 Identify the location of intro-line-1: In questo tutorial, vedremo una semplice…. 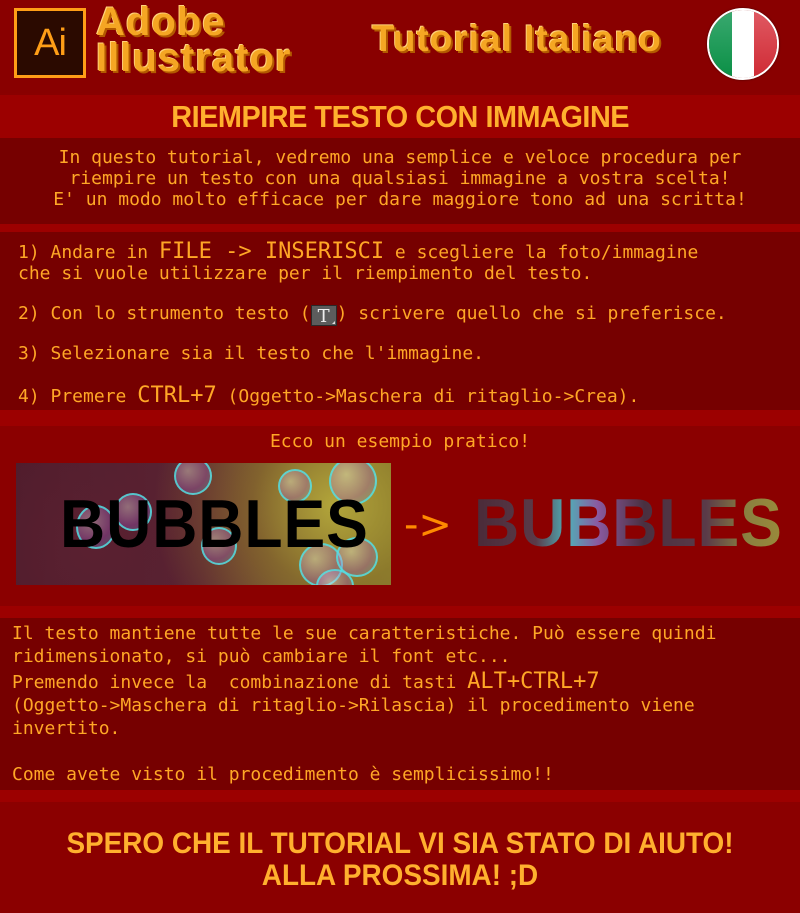
(400, 157).